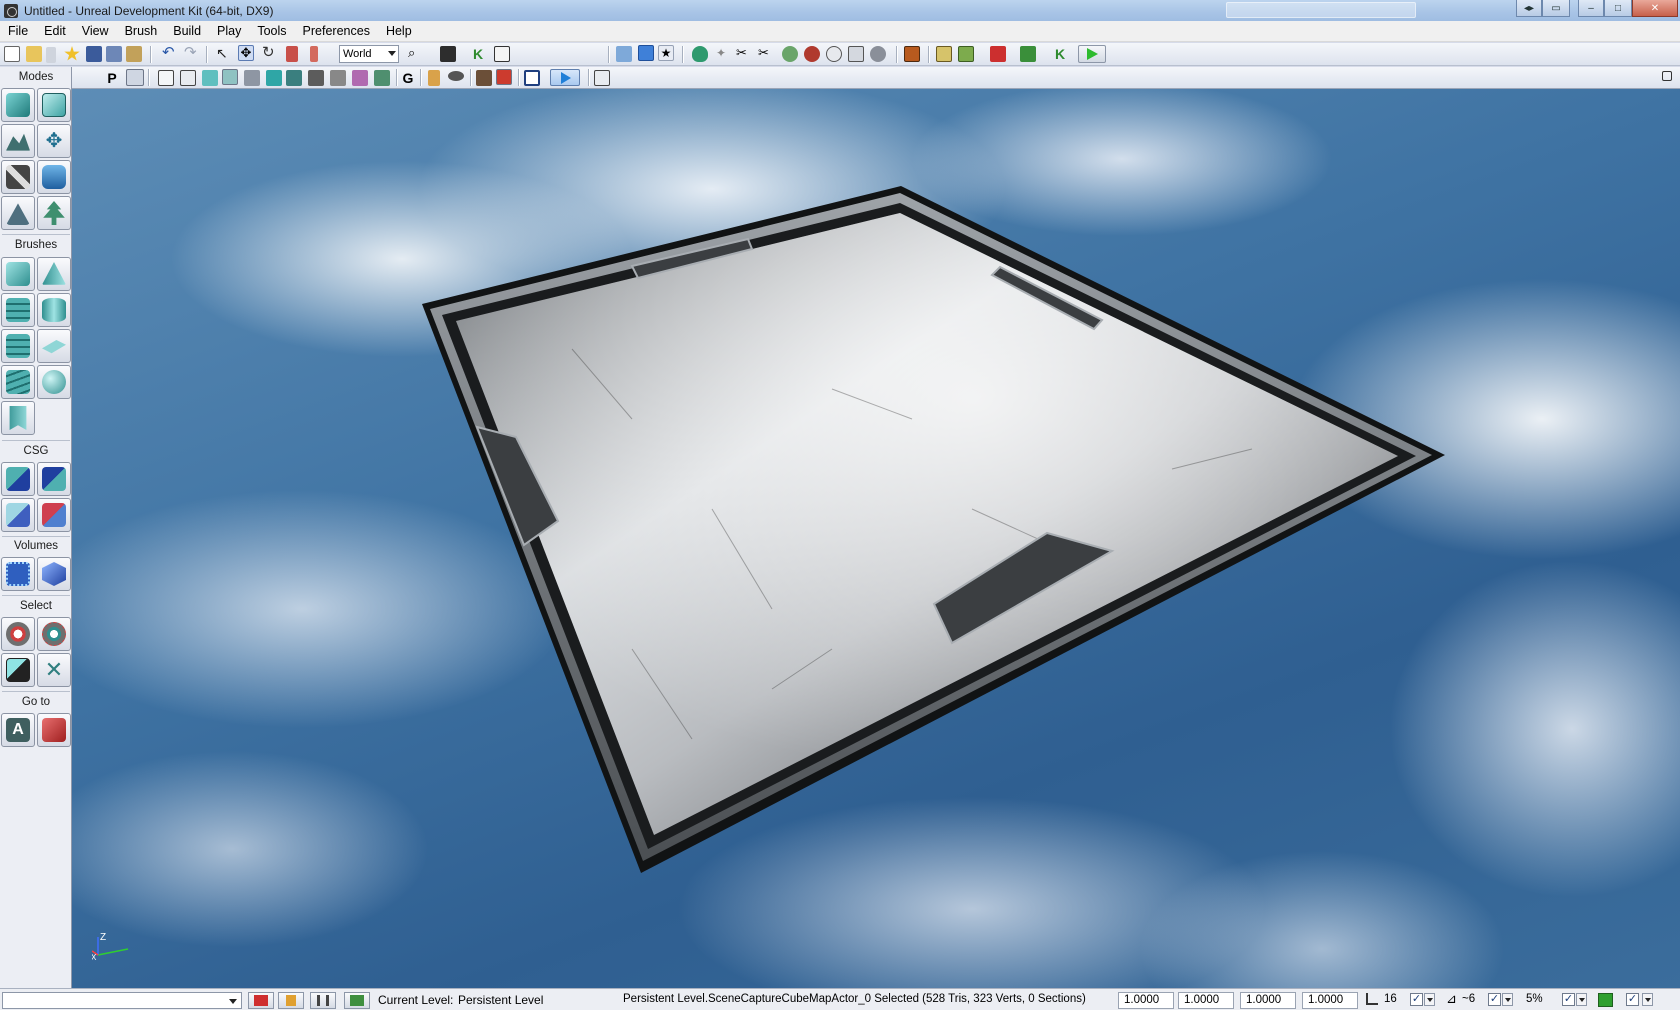 The height and width of the screenshot is (1010, 1680). I want to click on goto-actor-button: A, so click(18, 730).